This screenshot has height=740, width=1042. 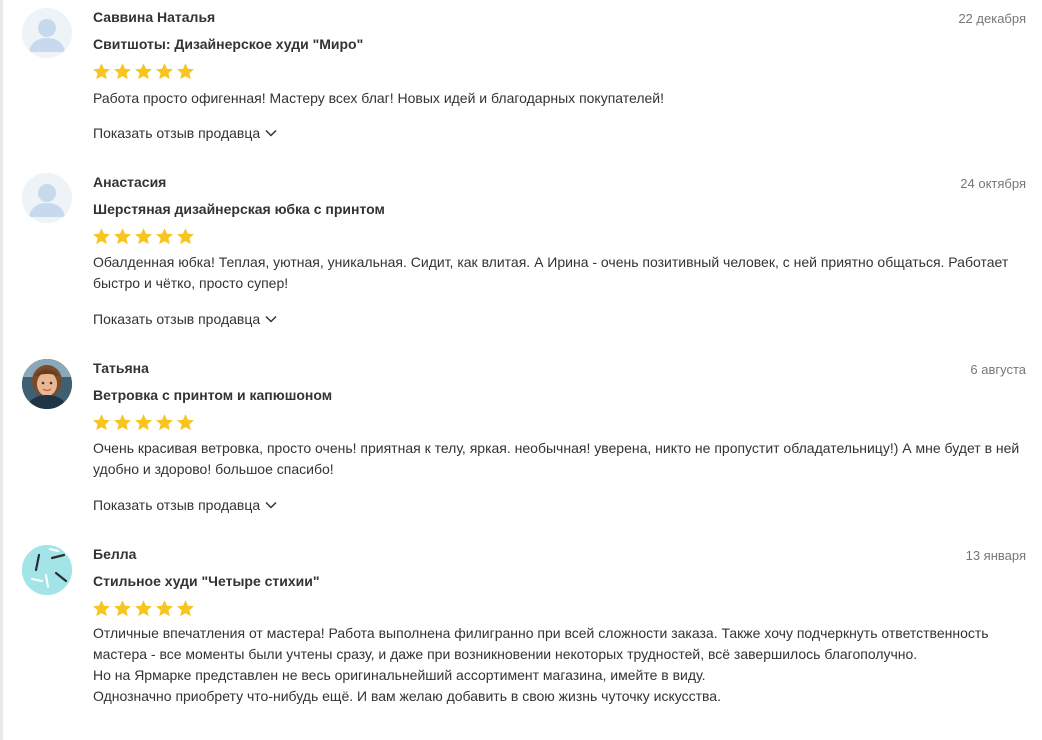 I want to click on review-date: 6 августа, so click(x=998, y=369).